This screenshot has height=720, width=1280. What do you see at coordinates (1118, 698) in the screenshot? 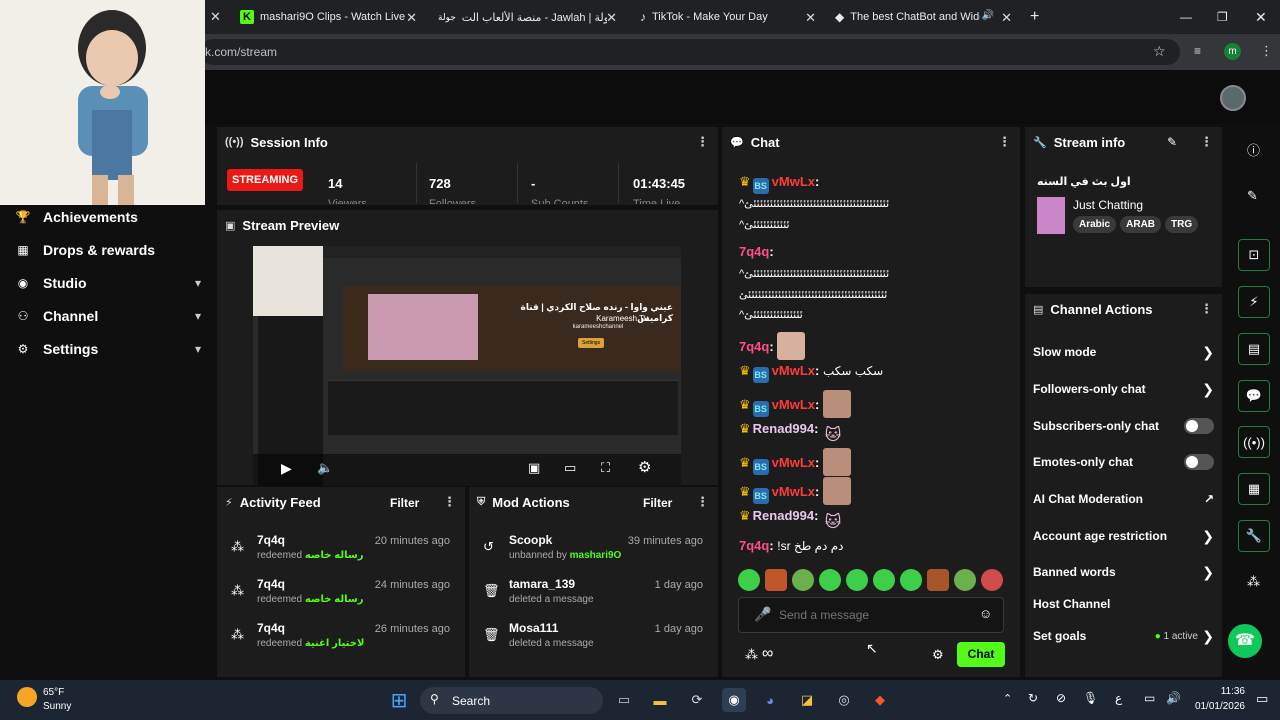
I see `language-indicator: ع` at bounding box center [1118, 698].